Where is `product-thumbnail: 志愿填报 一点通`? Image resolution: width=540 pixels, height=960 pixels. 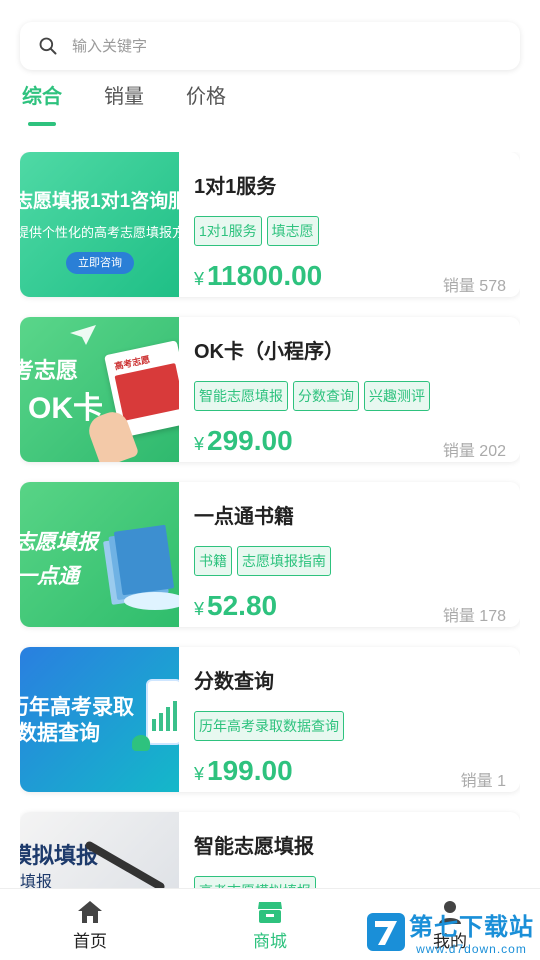
product-thumbnail: 志愿填报 一点通 is located at coordinates (99, 554).